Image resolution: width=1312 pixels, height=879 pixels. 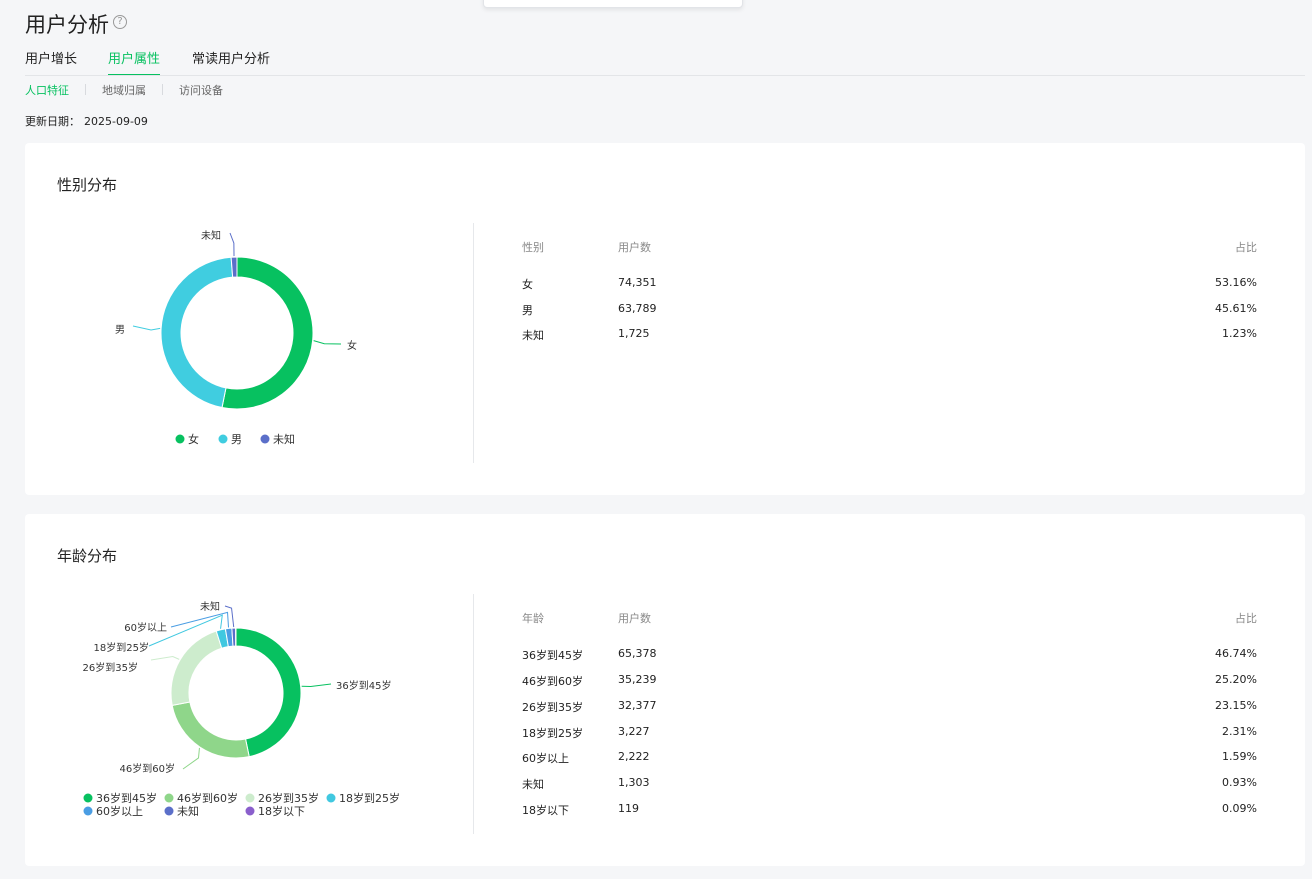 I want to click on gender-row-label: 女, so click(x=527, y=284).